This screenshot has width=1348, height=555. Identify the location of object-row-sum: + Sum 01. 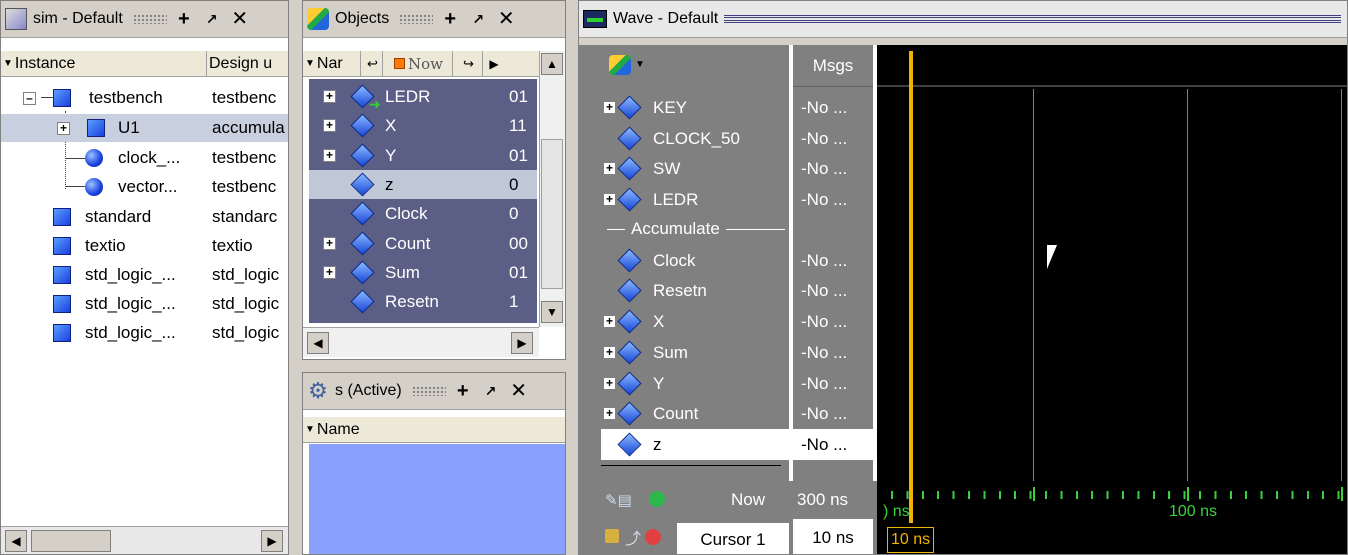
(423, 272).